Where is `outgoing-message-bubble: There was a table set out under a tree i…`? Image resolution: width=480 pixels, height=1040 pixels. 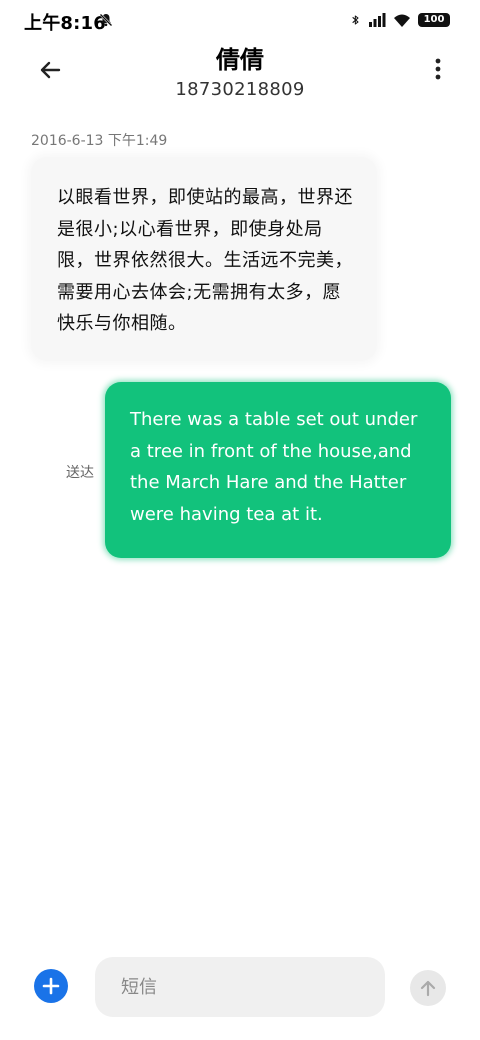
outgoing-message-bubble: There was a table set out under a tree i… is located at coordinates (278, 470).